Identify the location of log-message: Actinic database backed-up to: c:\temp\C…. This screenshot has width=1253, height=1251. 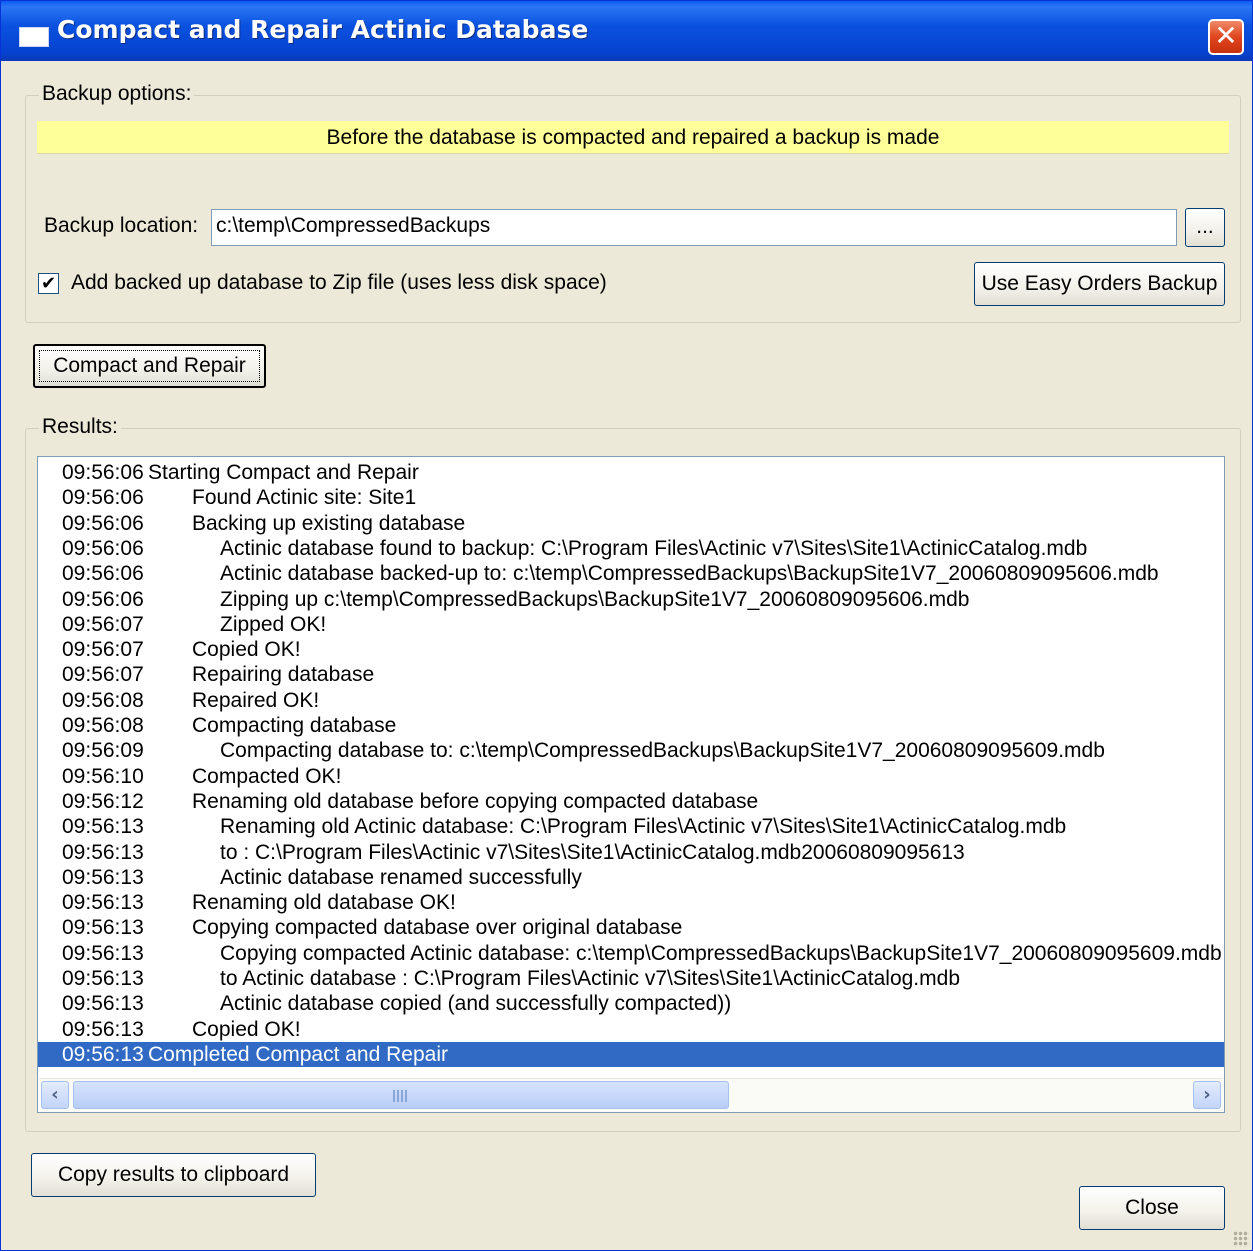
(689, 574).